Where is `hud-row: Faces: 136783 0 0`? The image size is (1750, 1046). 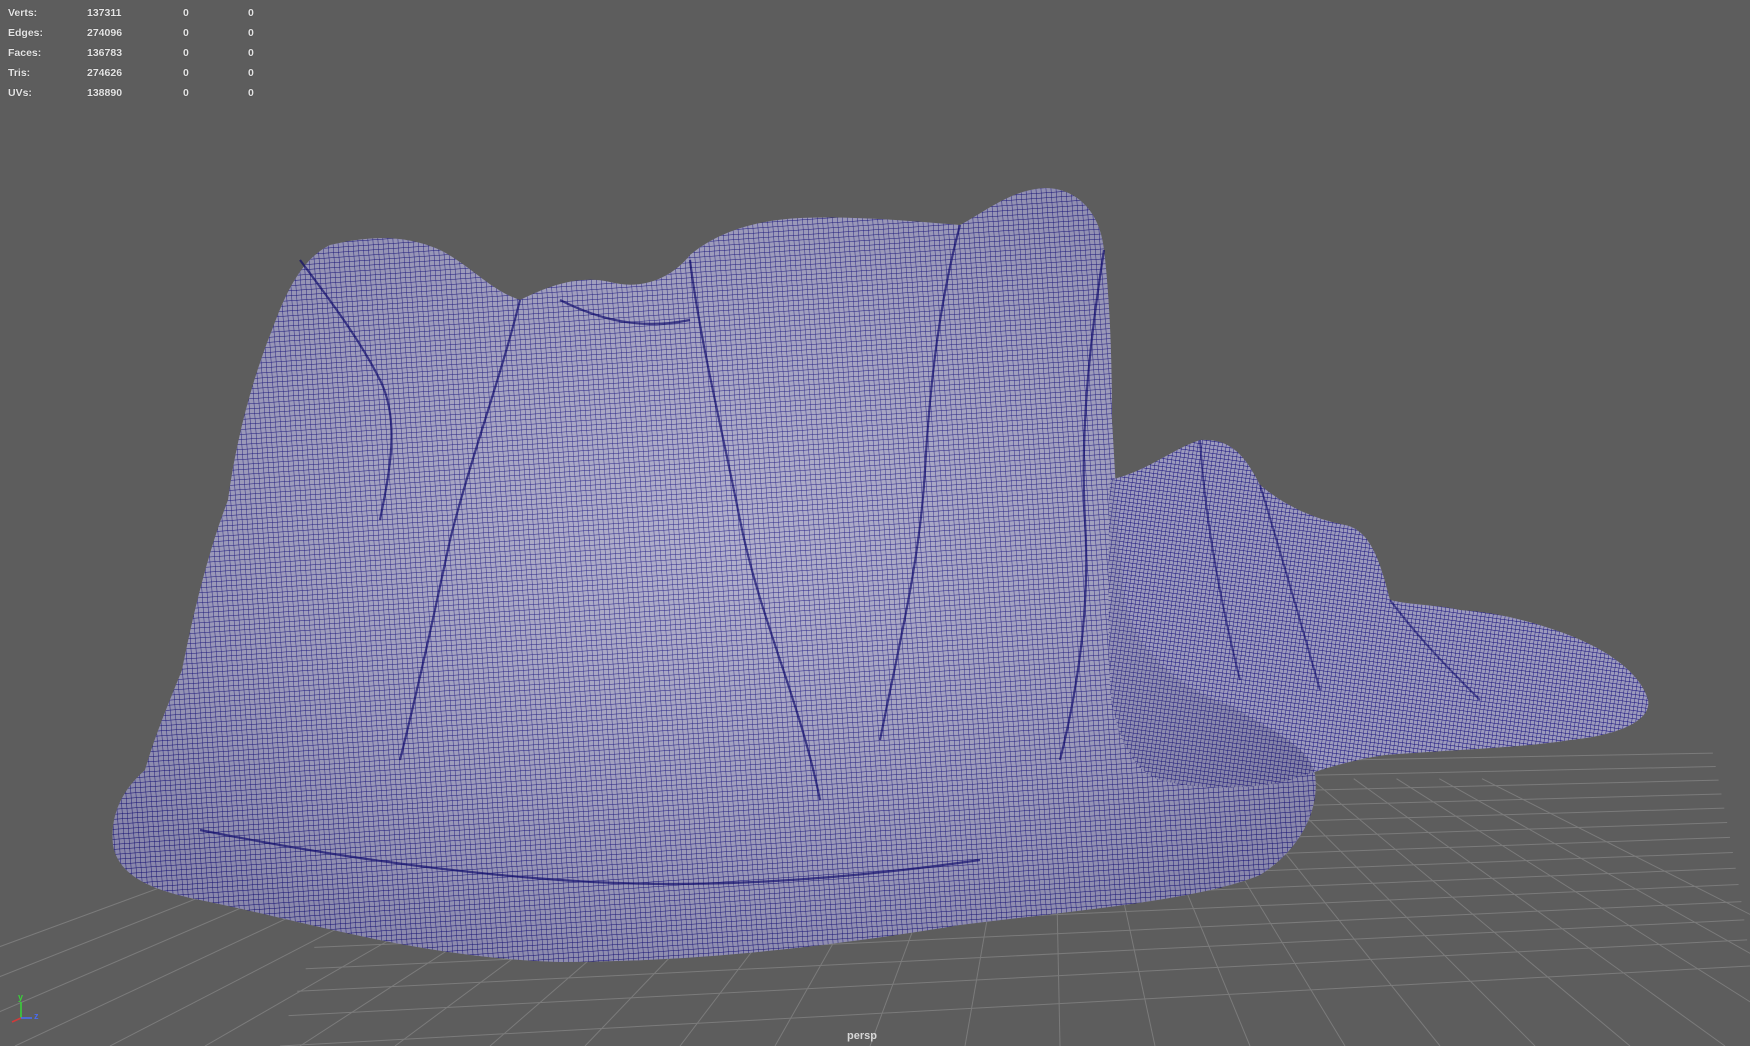 hud-row: Faces: 136783 0 0 is located at coordinates (138, 53).